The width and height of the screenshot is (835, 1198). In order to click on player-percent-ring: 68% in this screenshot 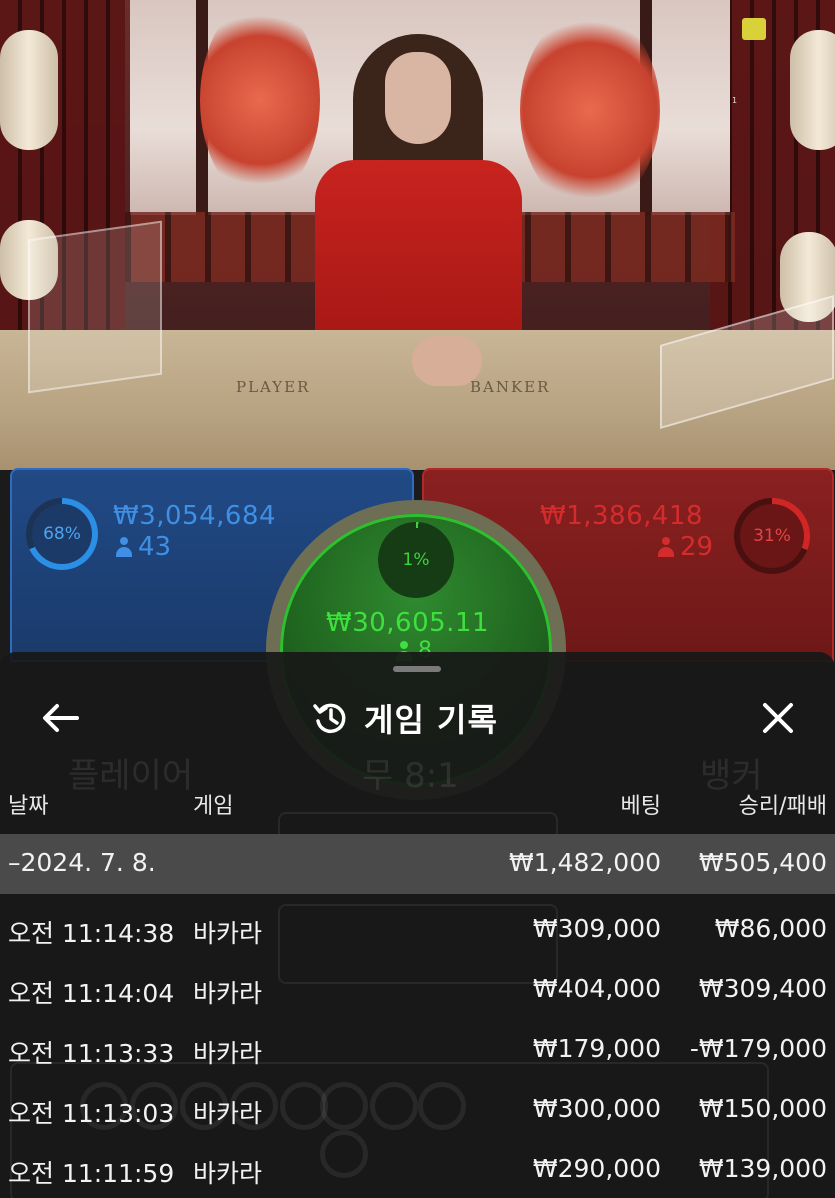, I will do `click(62, 534)`.